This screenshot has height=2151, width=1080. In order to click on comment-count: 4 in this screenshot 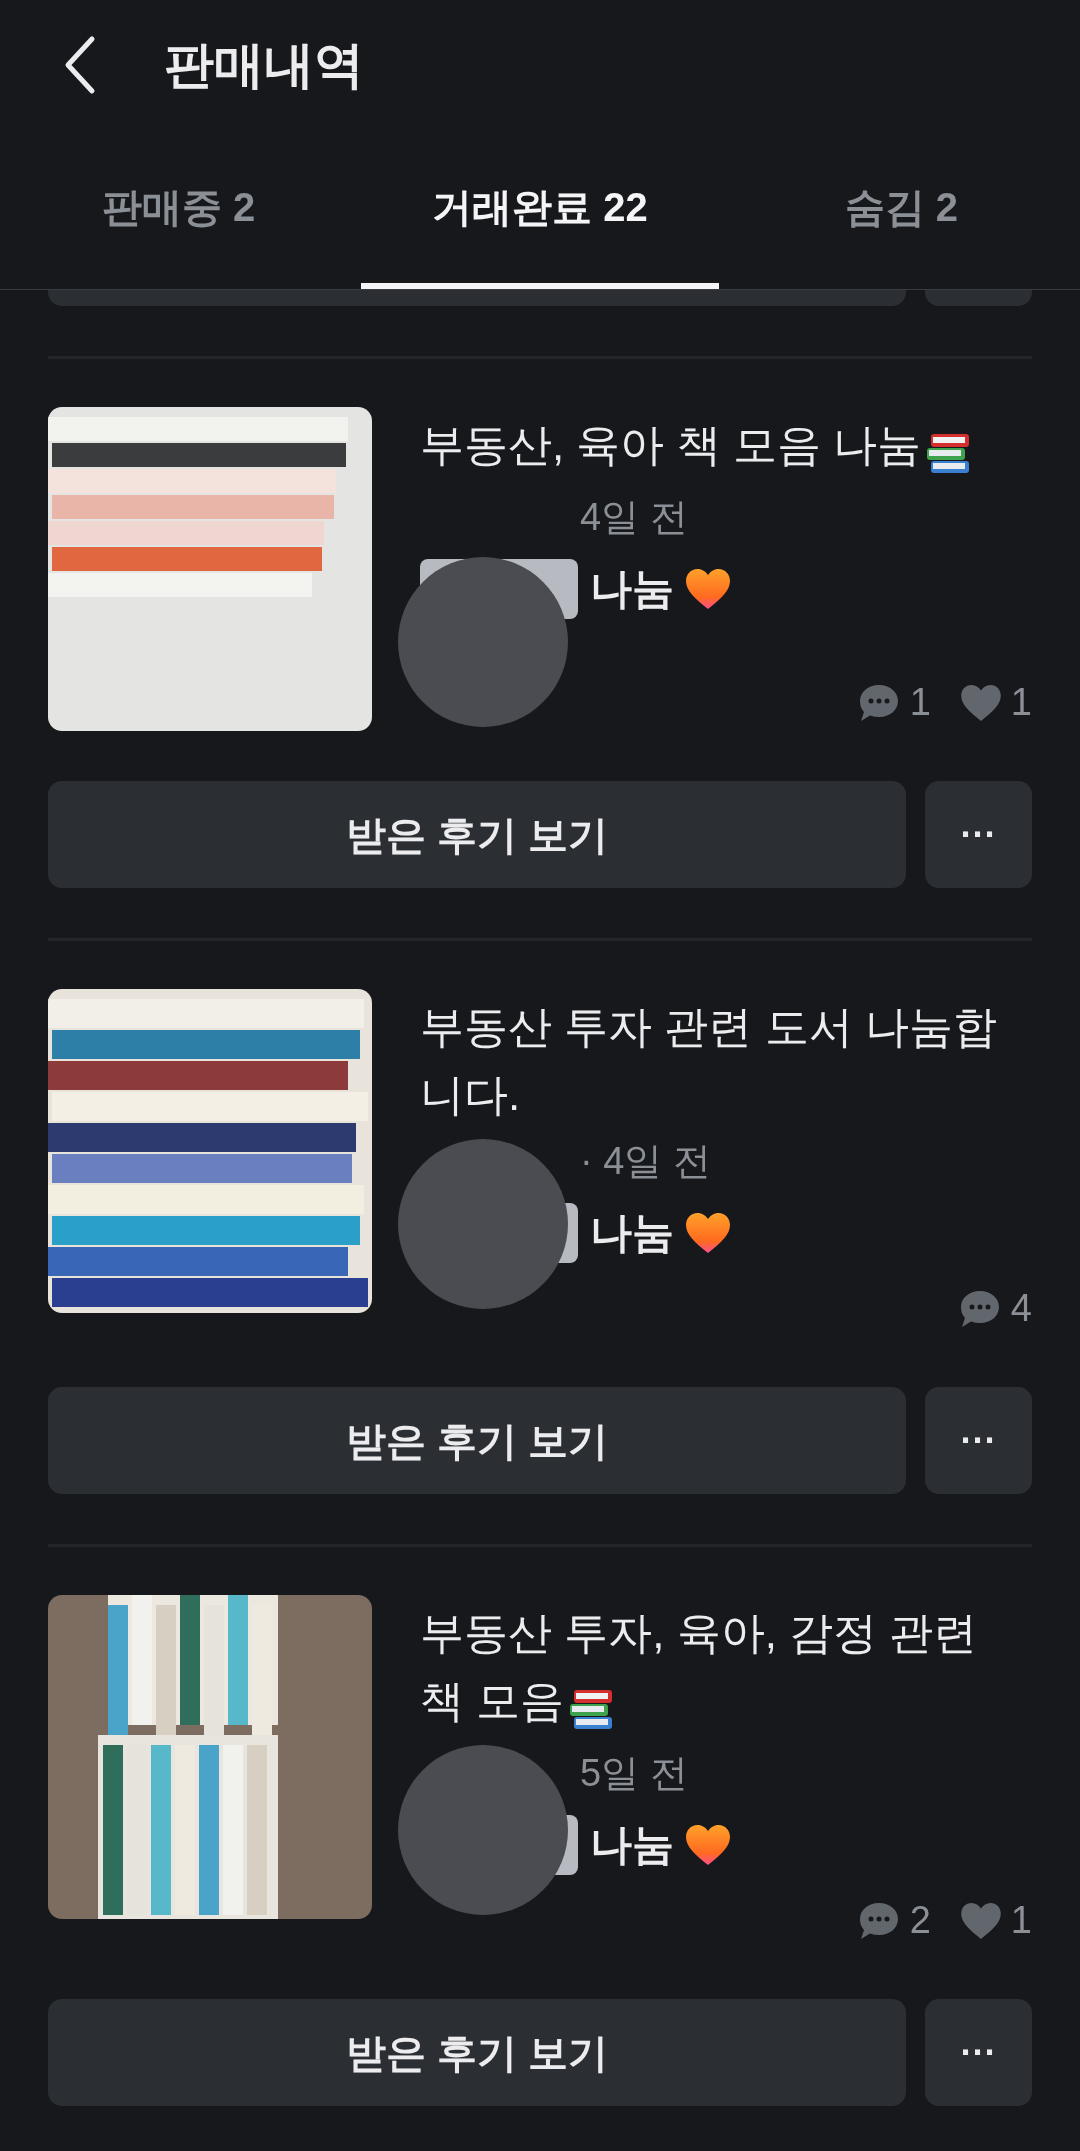, I will do `click(1021, 1308)`.